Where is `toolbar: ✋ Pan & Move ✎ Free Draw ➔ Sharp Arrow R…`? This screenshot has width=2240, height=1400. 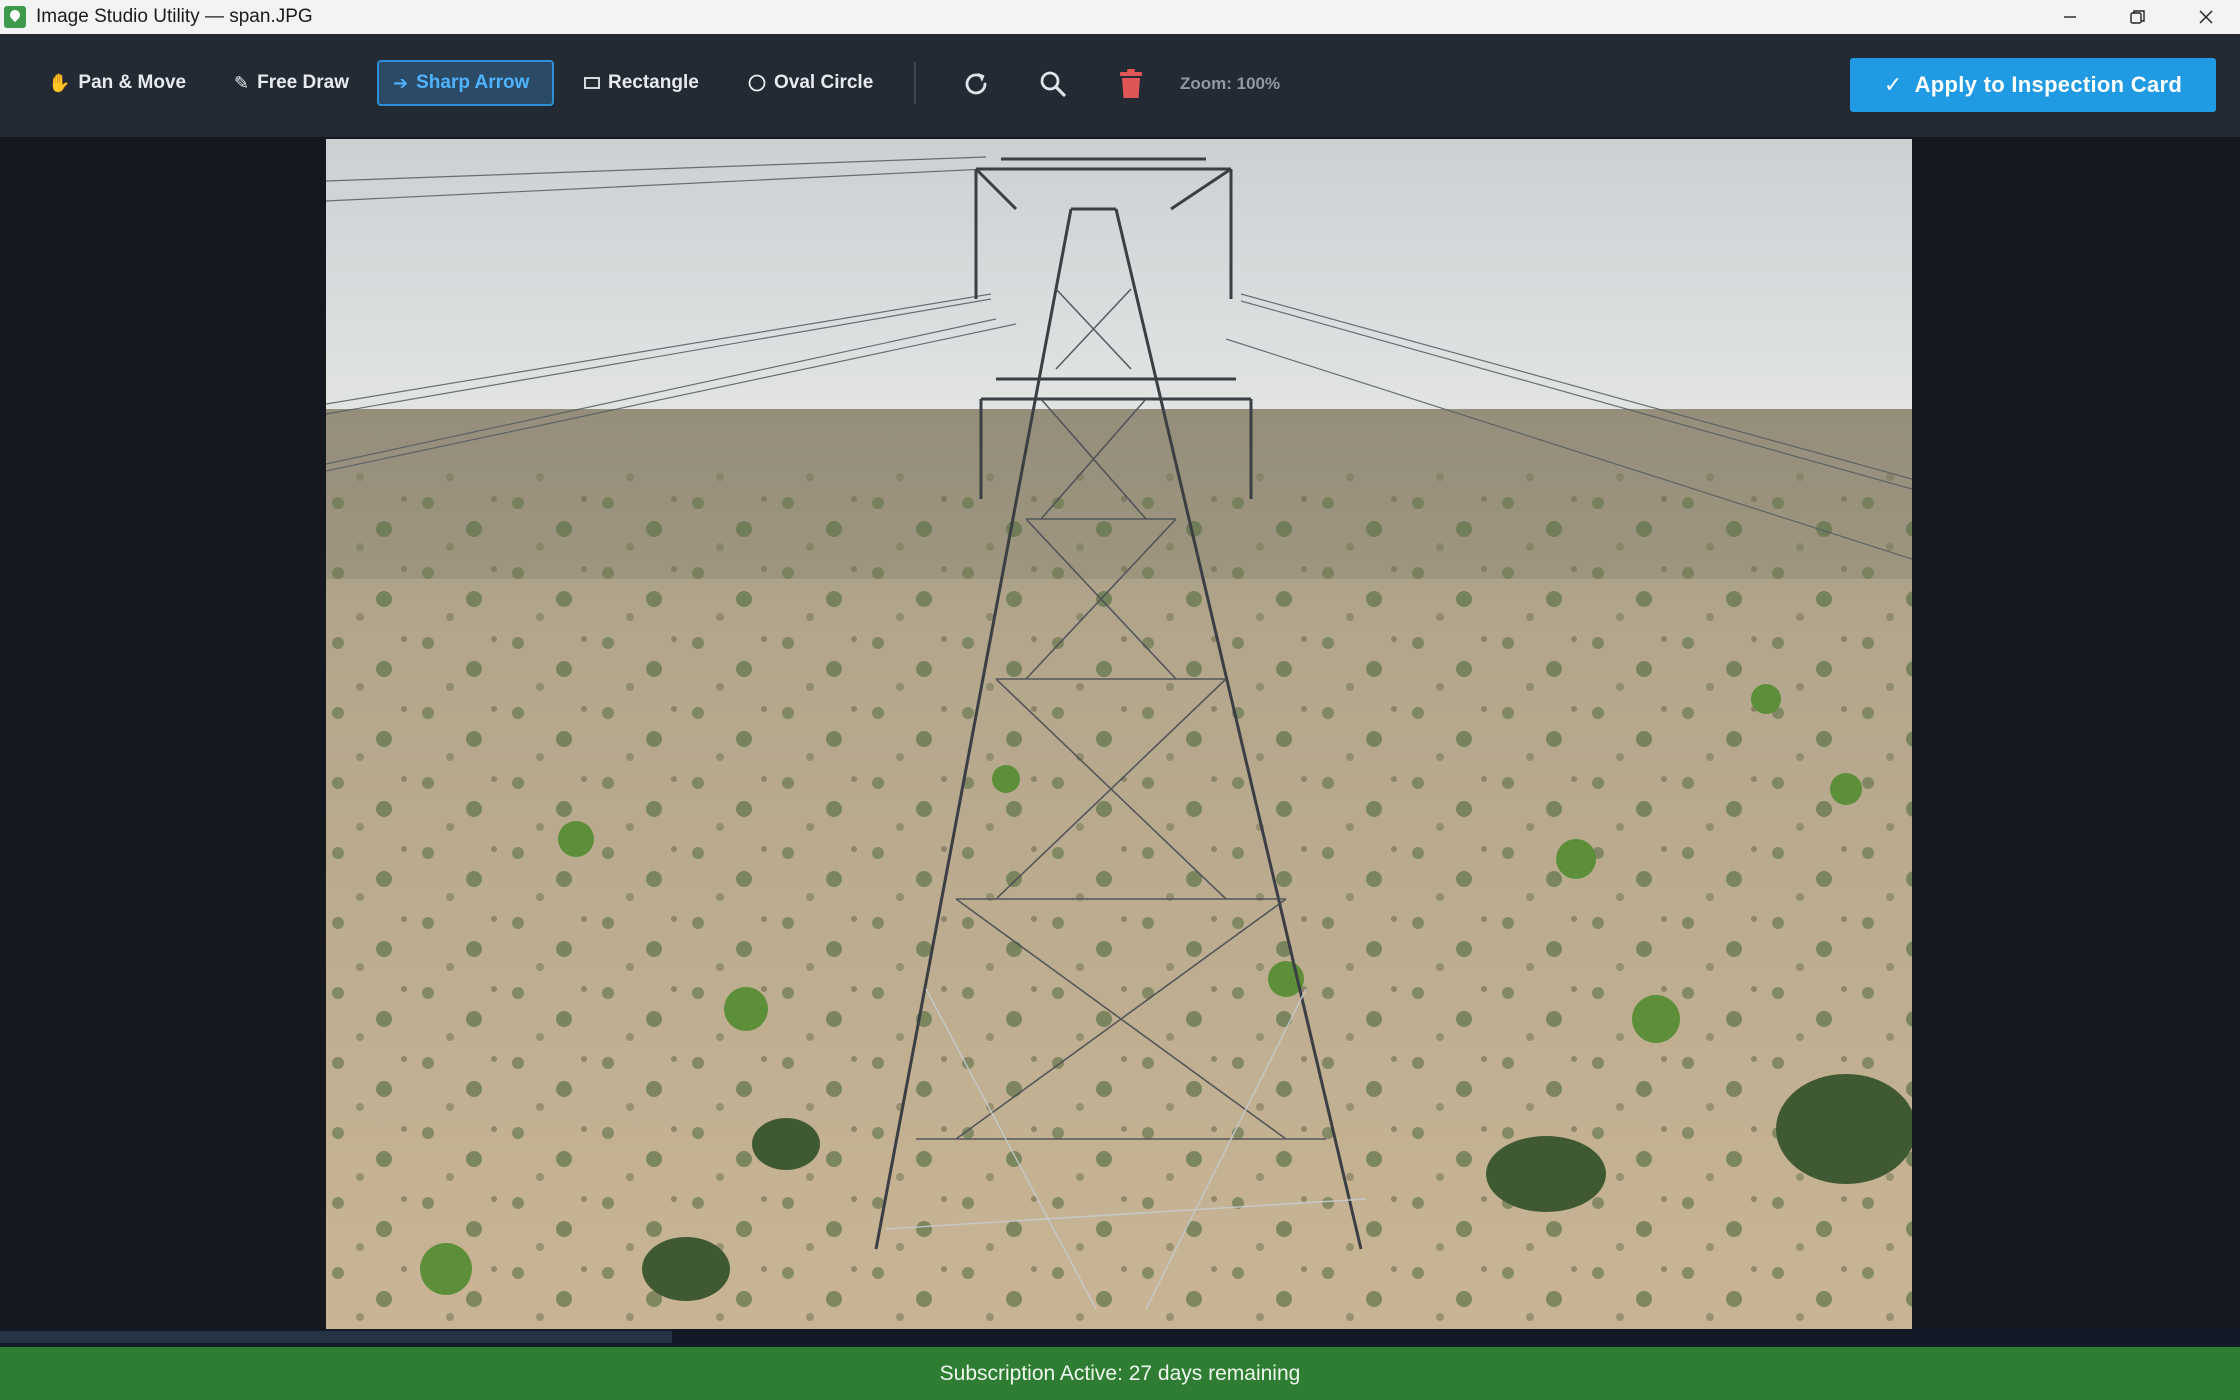
toolbar: ✋ Pan & Move ✎ Free Draw ➔ Sharp Arrow R… is located at coordinates (1120, 85).